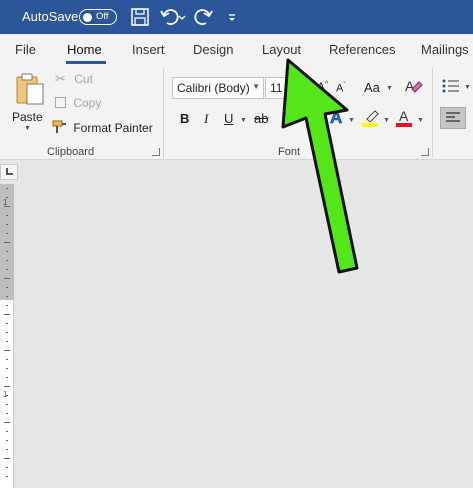  I want to click on highlight-button, so click(371, 118).